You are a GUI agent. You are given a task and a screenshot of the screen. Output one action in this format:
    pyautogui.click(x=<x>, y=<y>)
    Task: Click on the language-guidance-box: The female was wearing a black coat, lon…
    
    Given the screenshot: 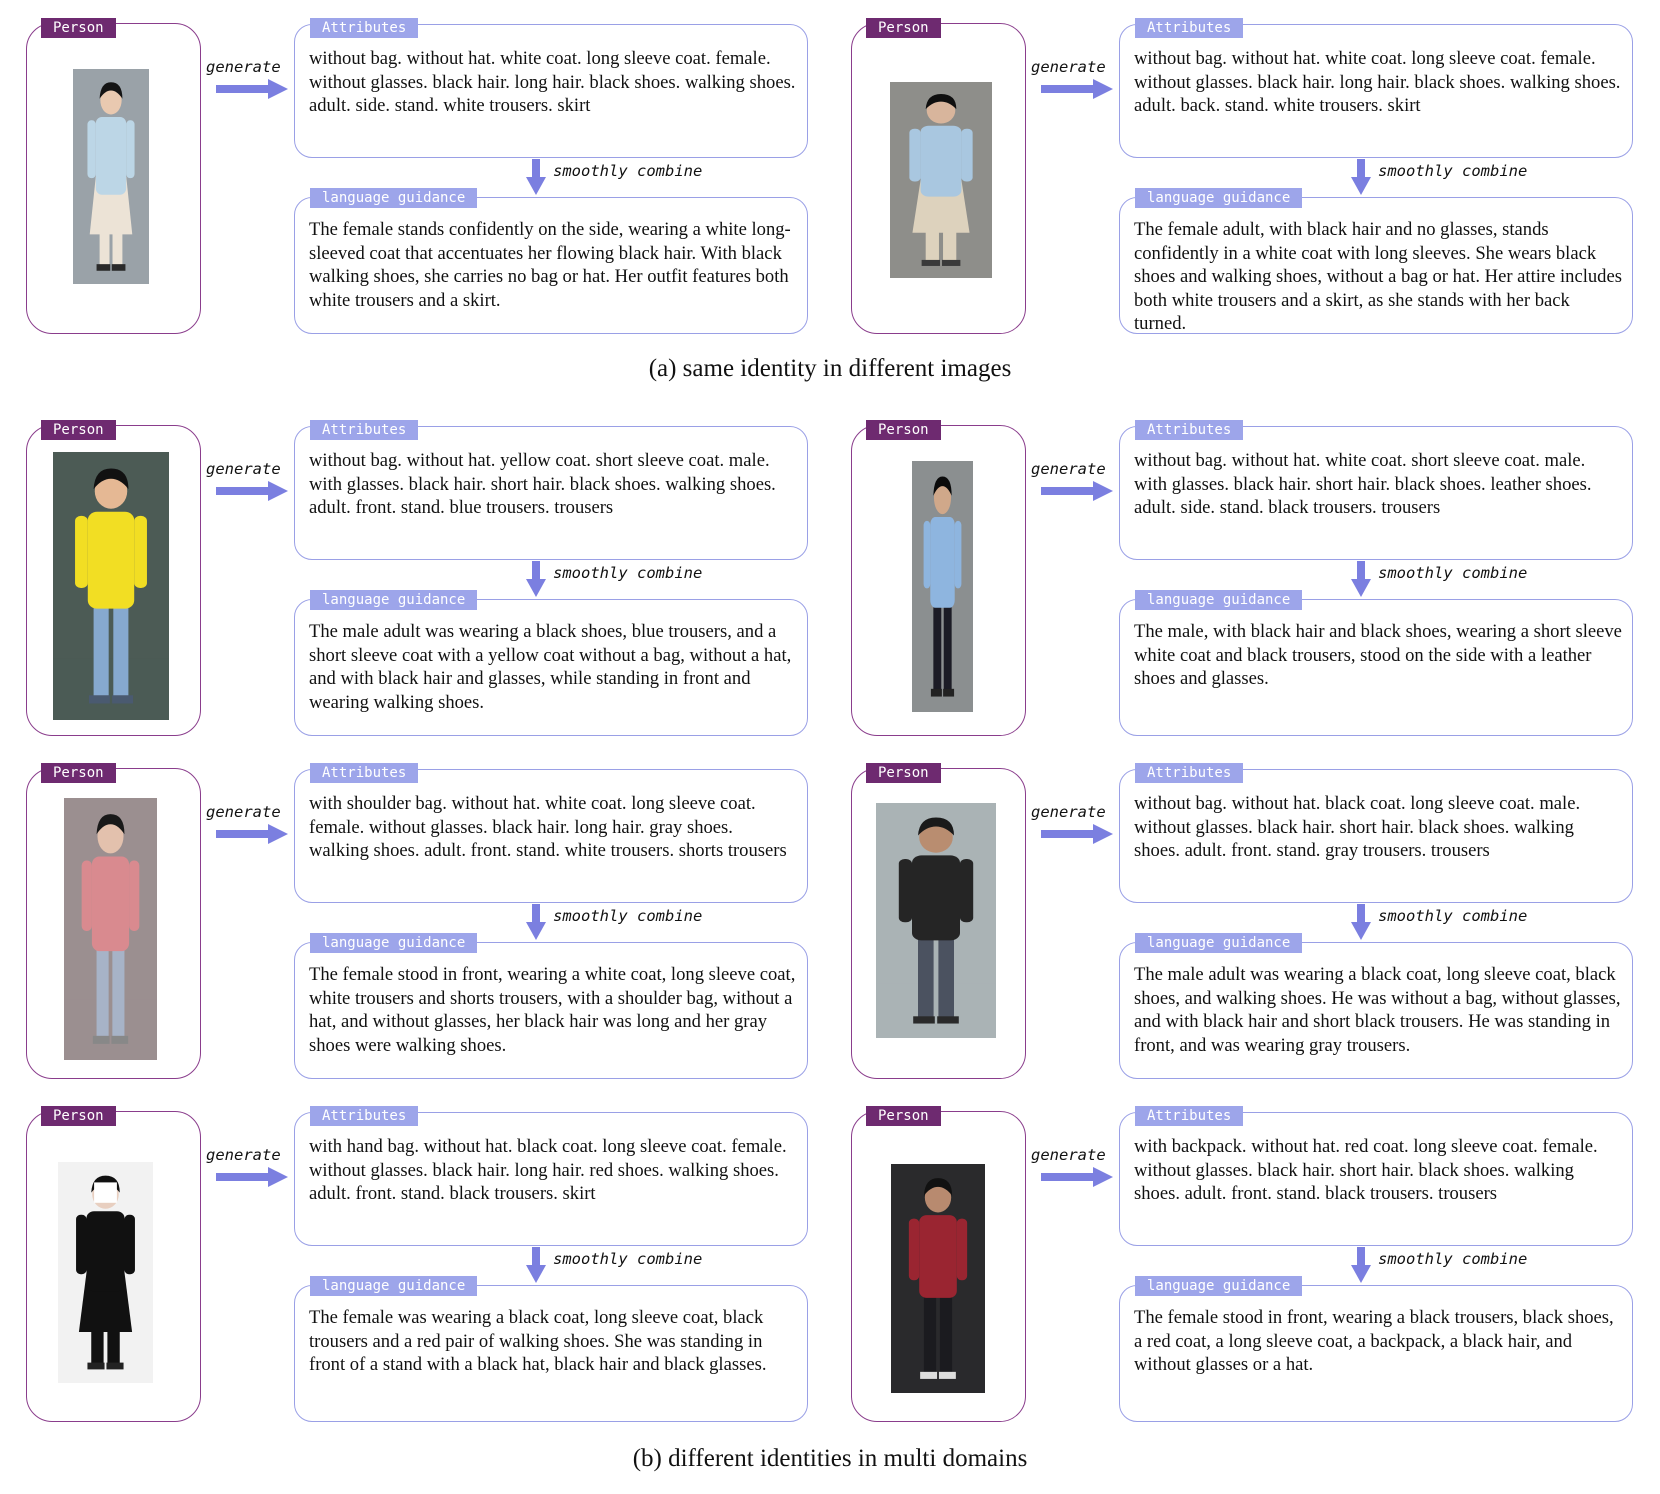 What is the action you would take?
    pyautogui.click(x=551, y=1353)
    